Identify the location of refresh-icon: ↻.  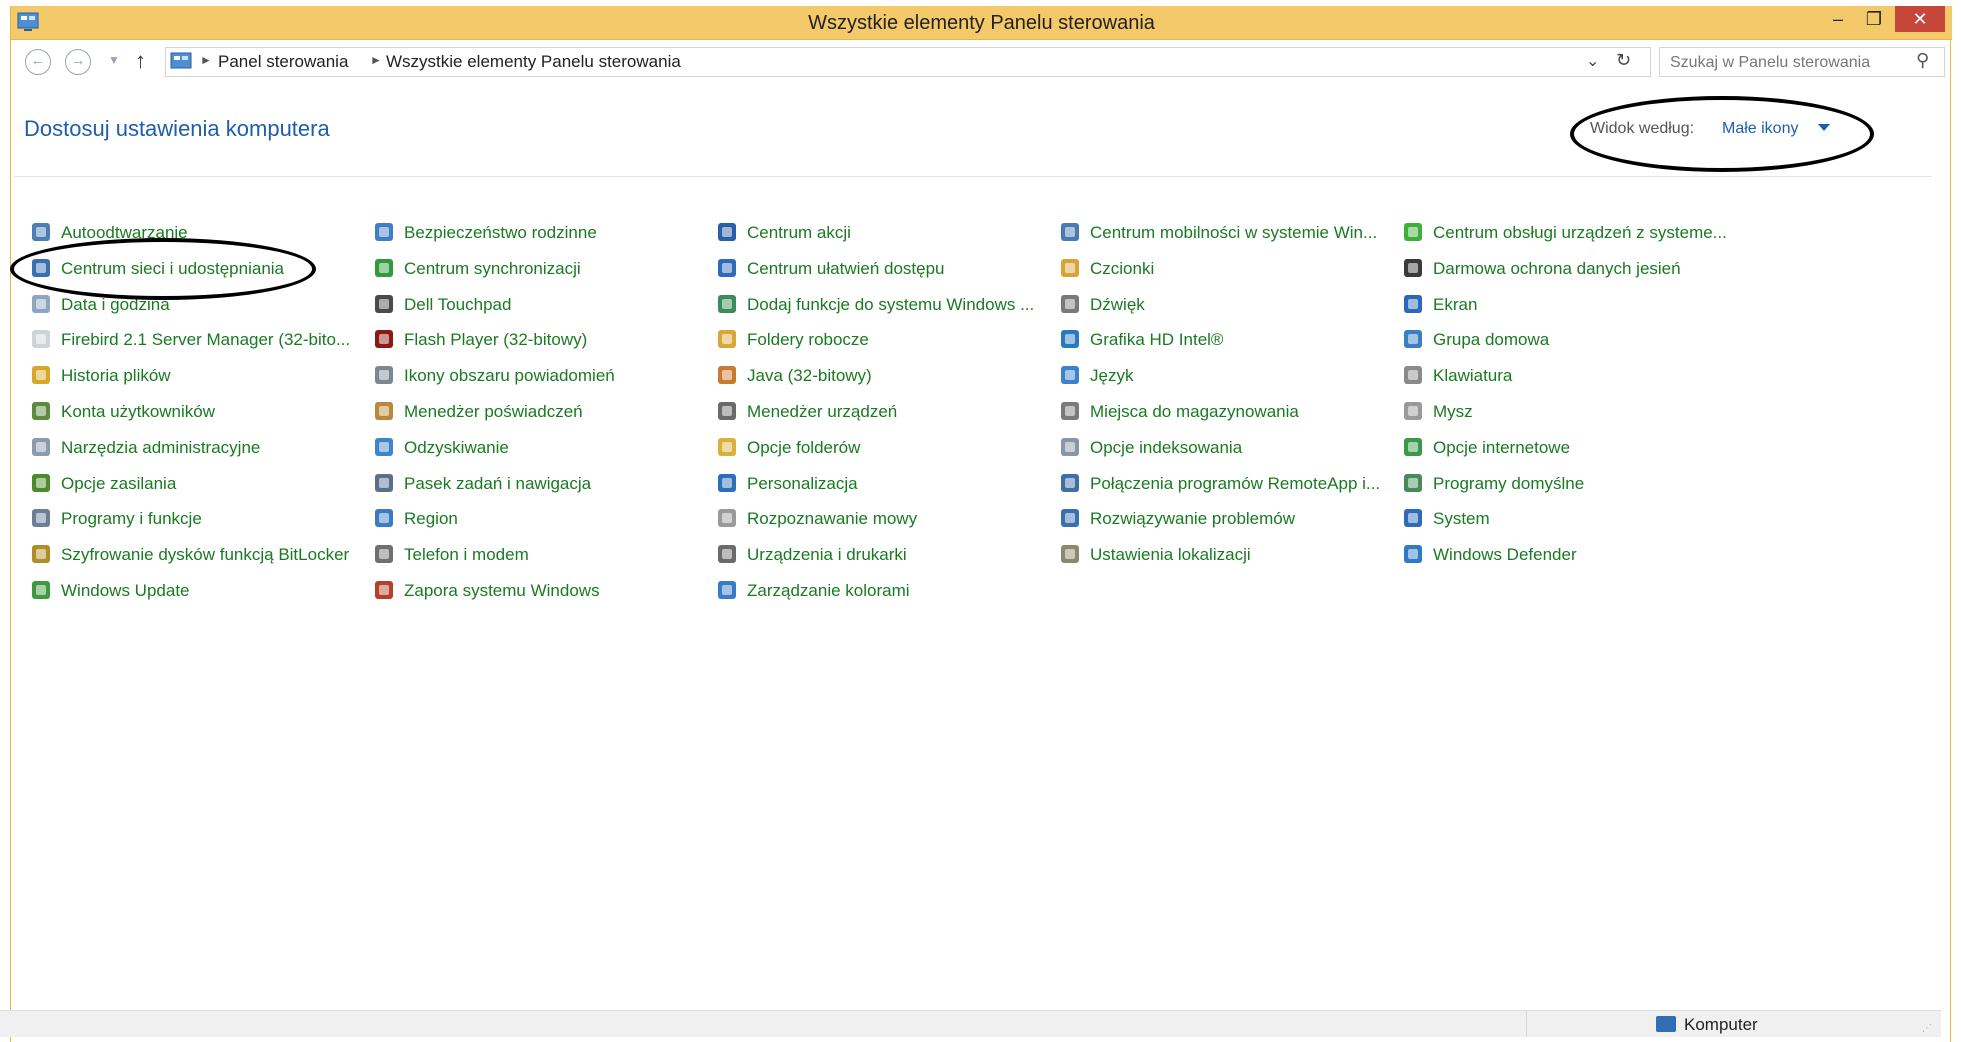
(1623, 60).